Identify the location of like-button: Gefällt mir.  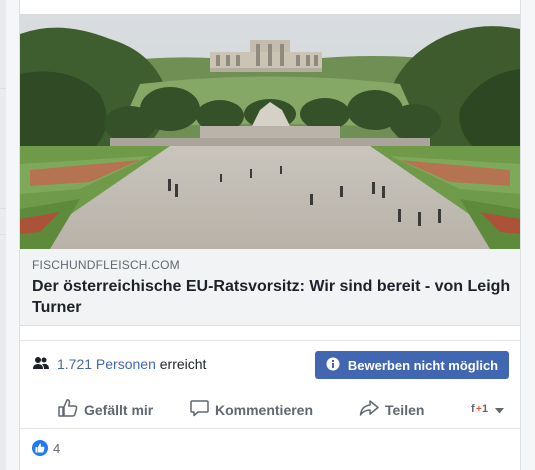
(105, 409).